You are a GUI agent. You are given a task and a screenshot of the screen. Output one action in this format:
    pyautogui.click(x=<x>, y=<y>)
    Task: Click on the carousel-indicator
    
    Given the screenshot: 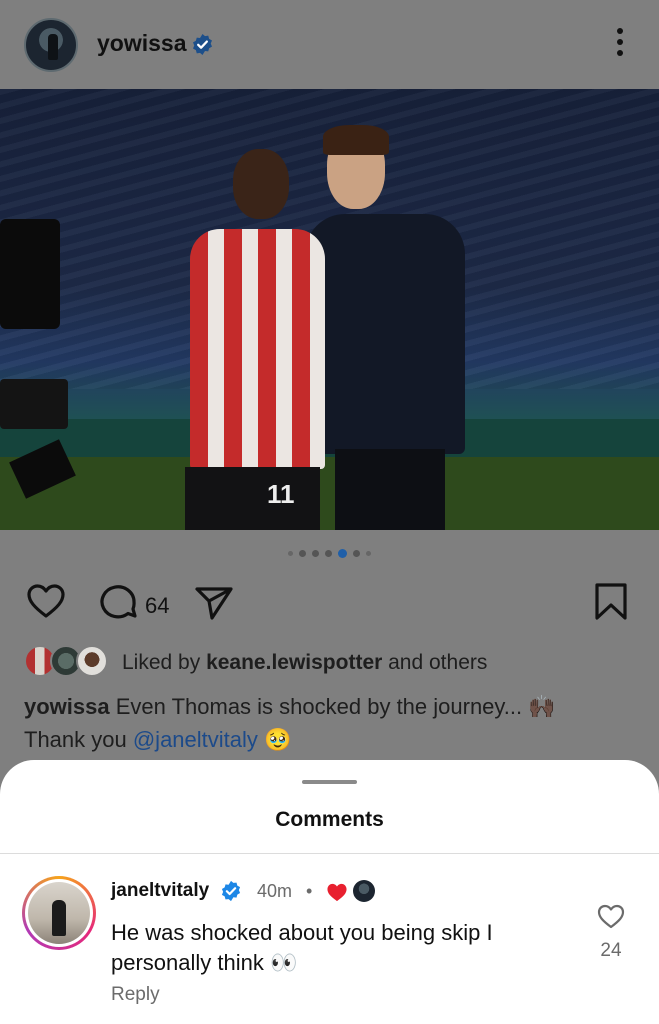 What is the action you would take?
    pyautogui.click(x=329, y=555)
    